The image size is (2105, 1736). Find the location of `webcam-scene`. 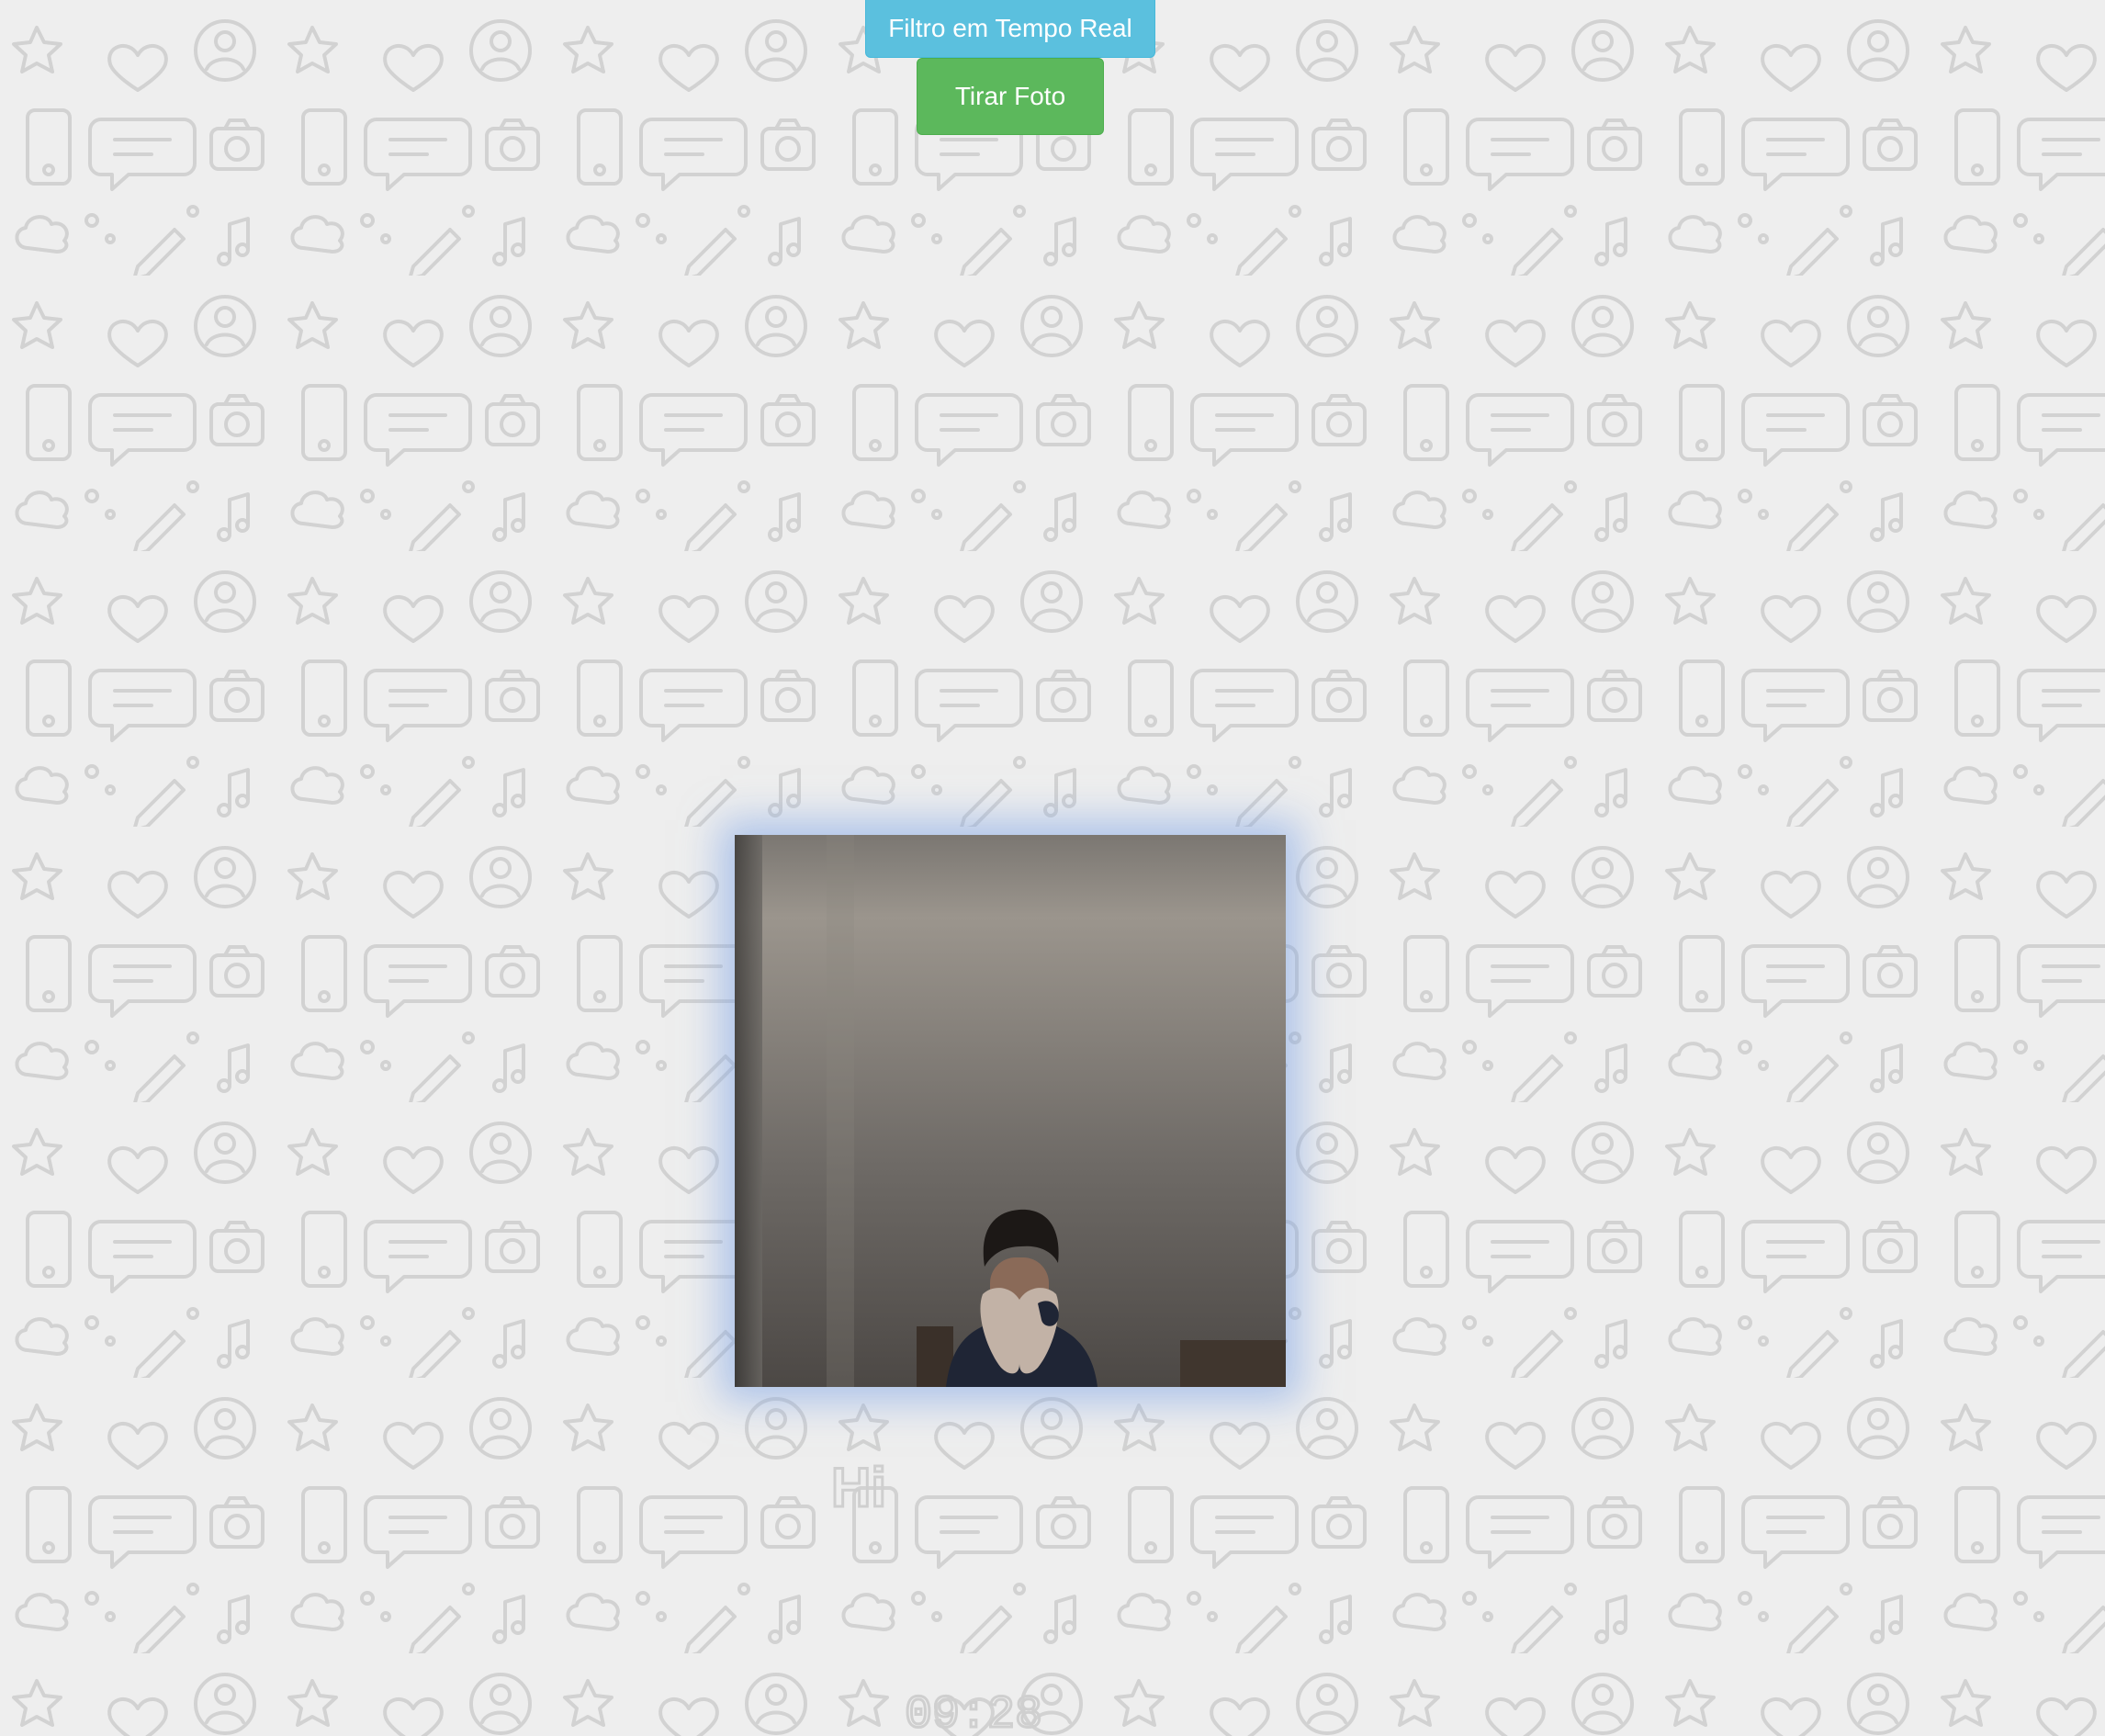

webcam-scene is located at coordinates (1010, 1111).